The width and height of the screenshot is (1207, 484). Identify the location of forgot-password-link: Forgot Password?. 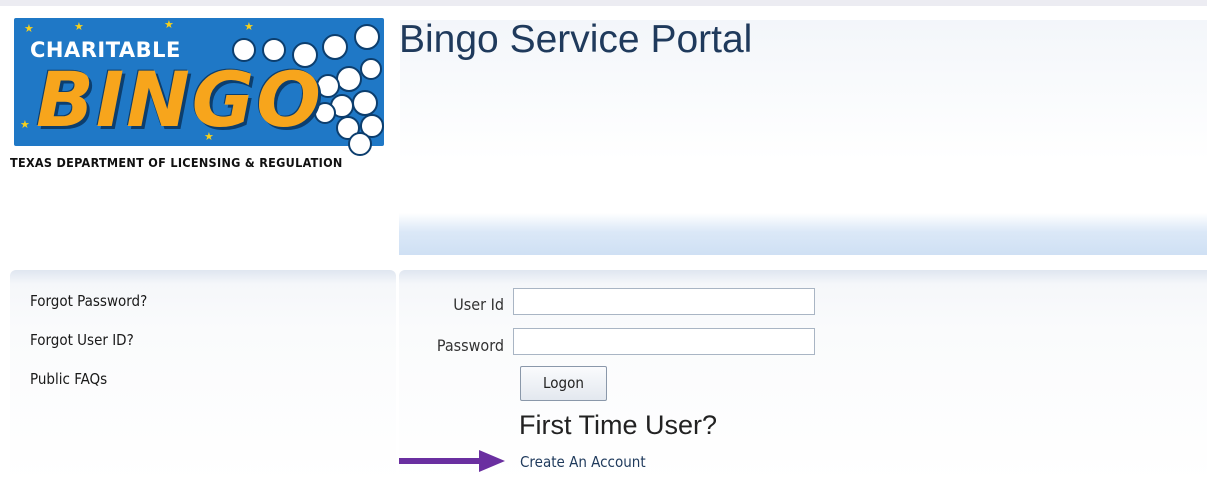
(88, 301).